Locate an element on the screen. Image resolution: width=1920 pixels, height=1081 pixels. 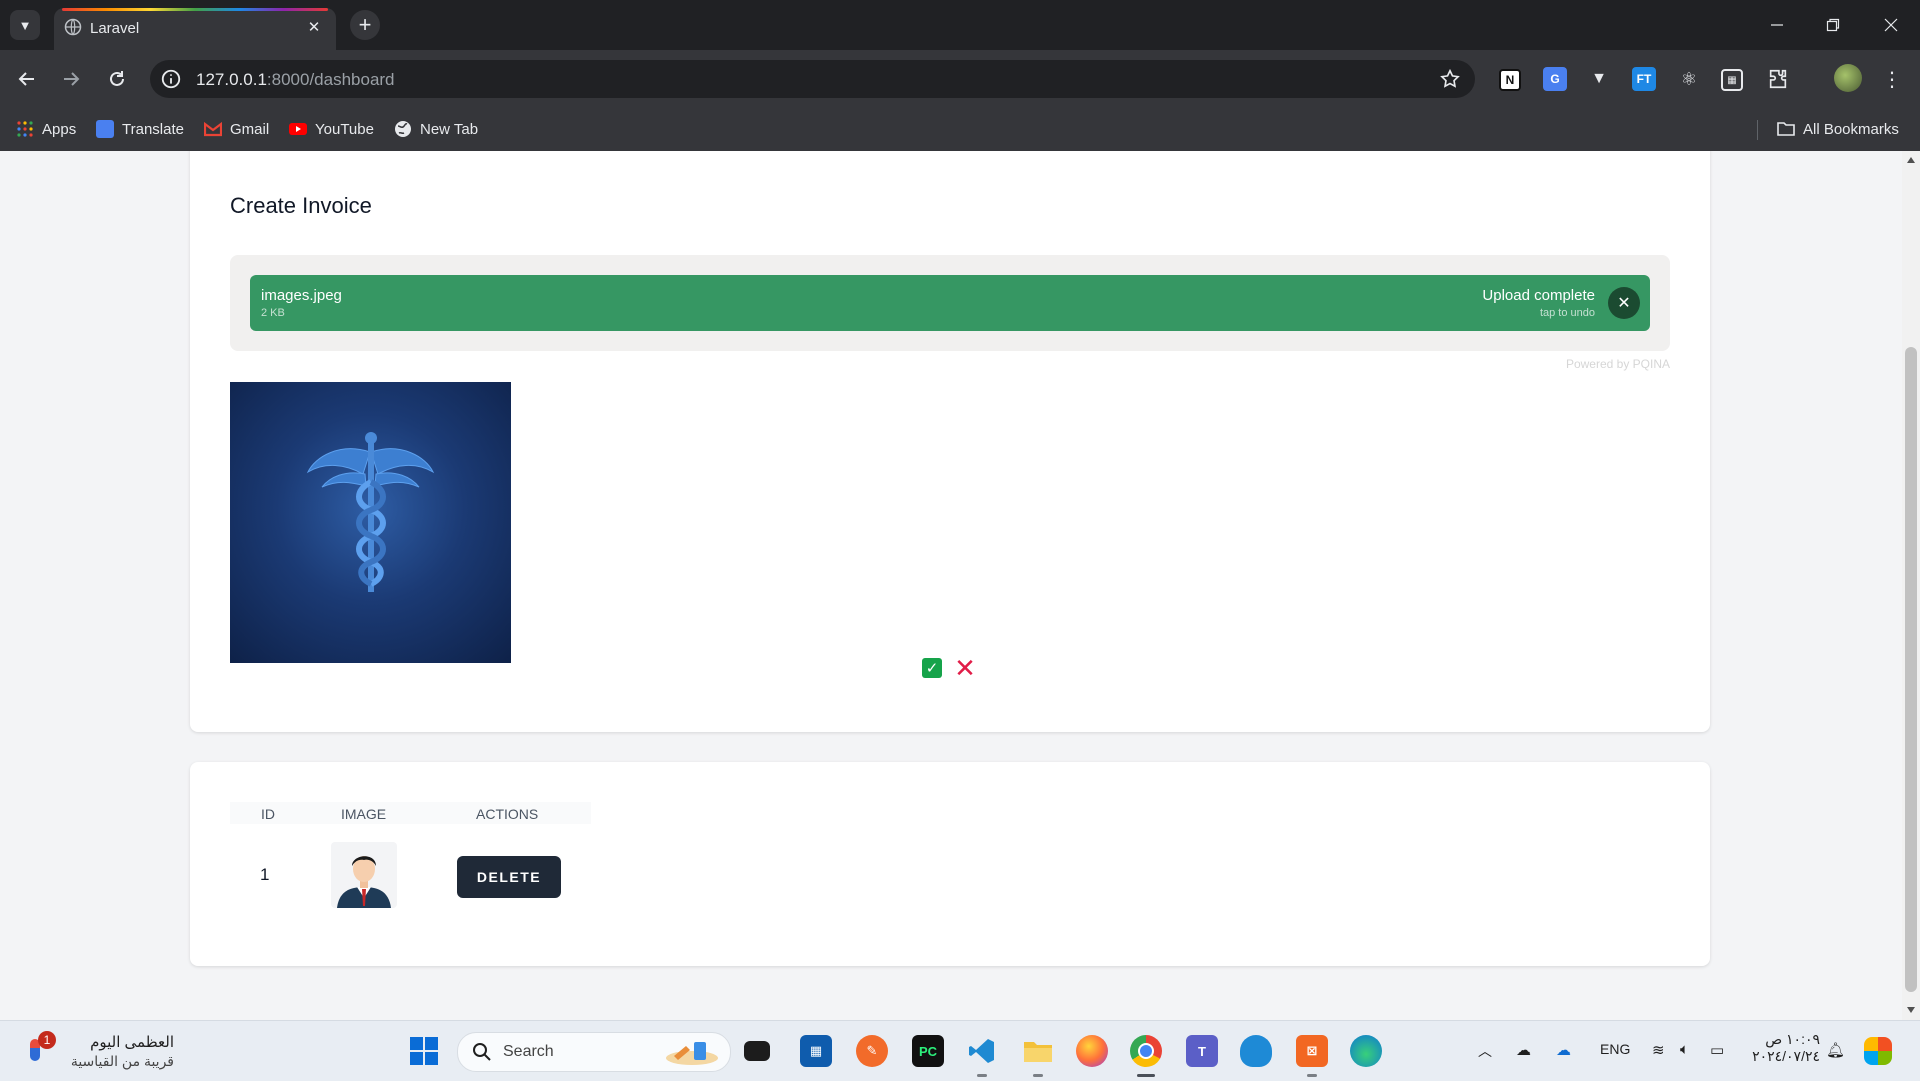
page-scrollbar is located at coordinates (1911, 585).